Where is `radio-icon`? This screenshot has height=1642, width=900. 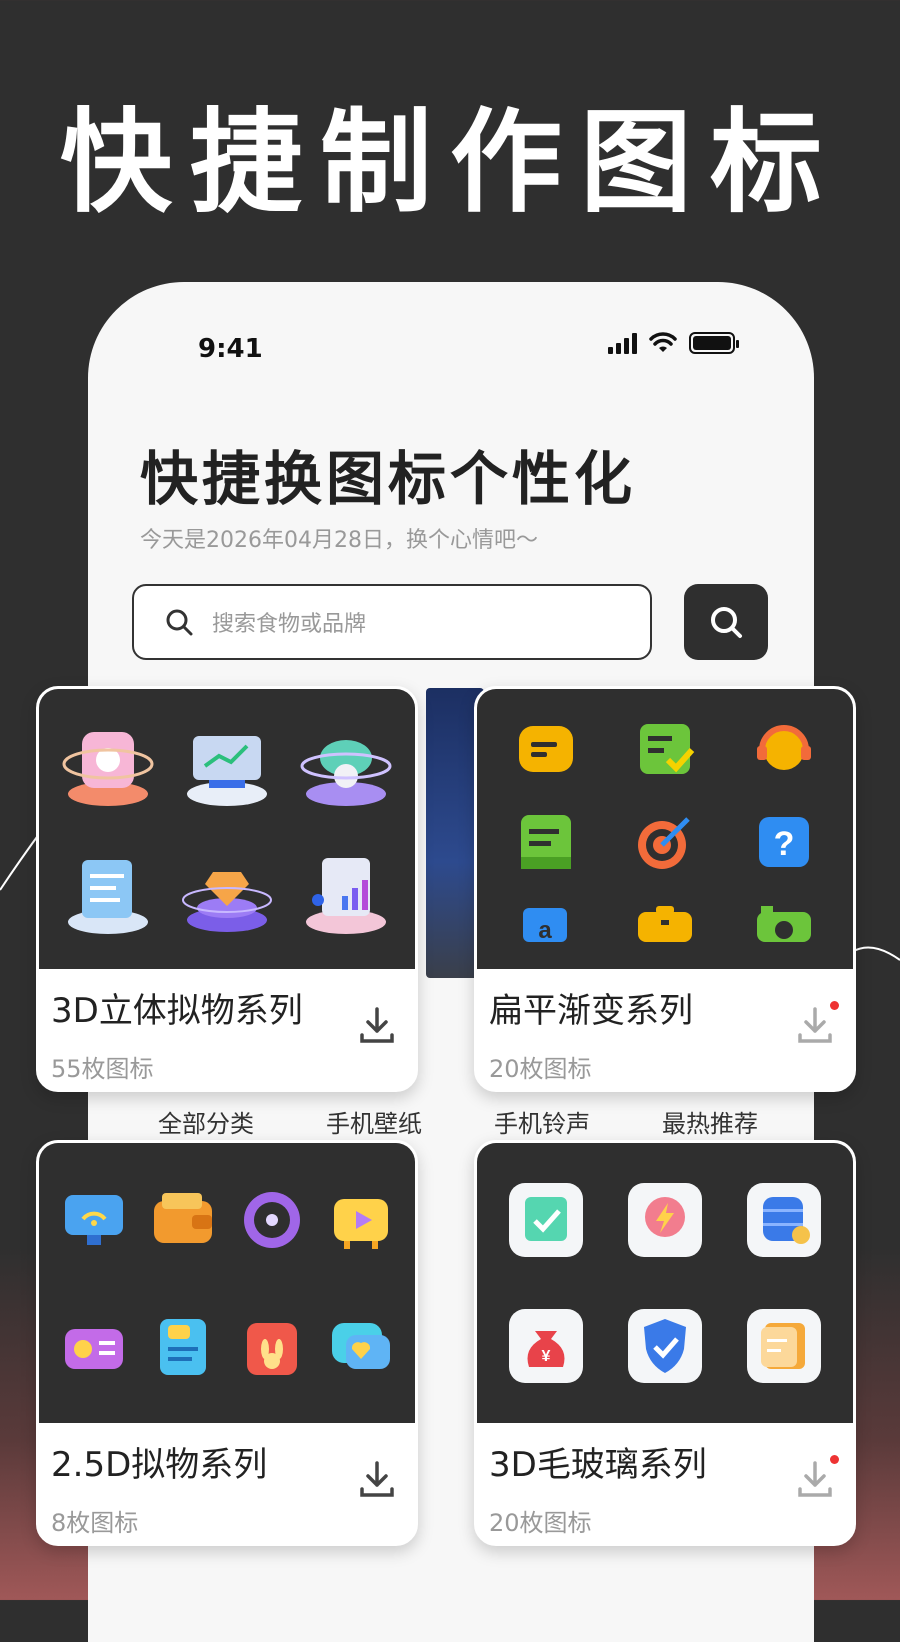 radio-icon is located at coordinates (94, 1346).